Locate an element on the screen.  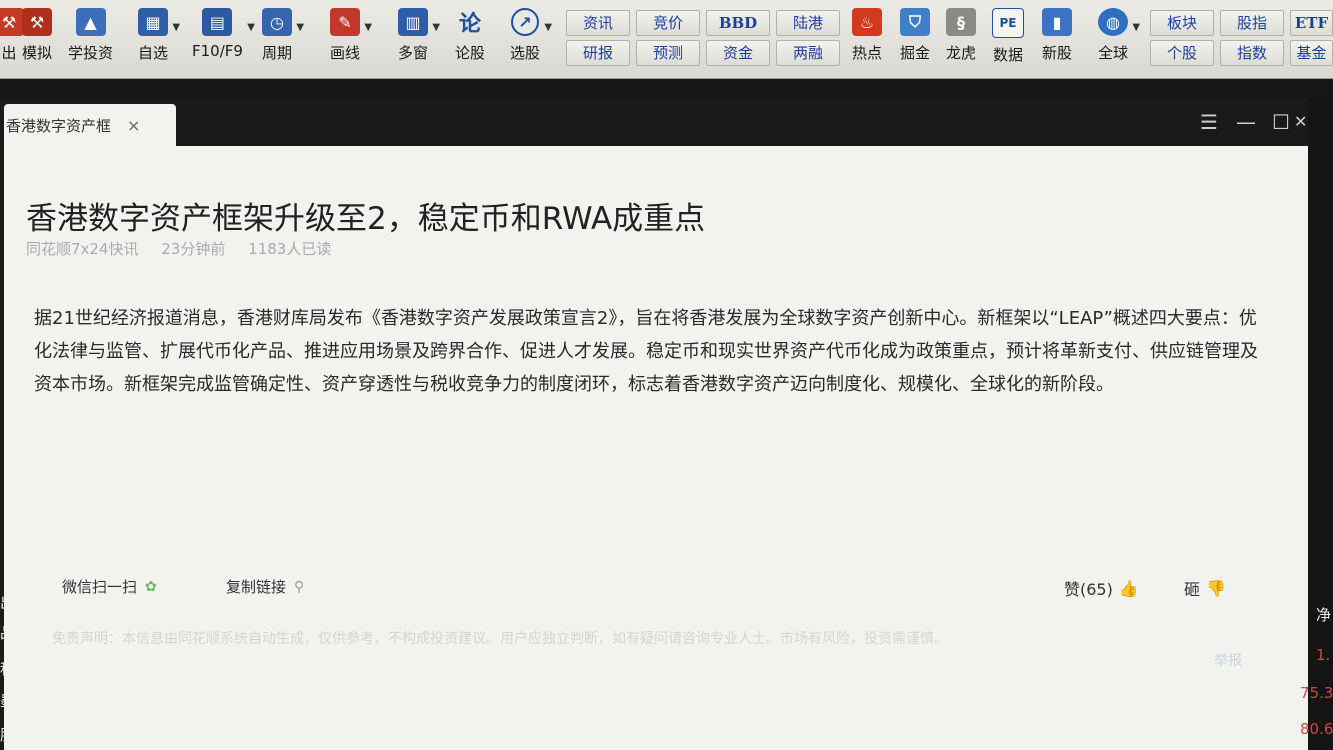
tab-title: 香港数字资产框 is located at coordinates (59, 125).